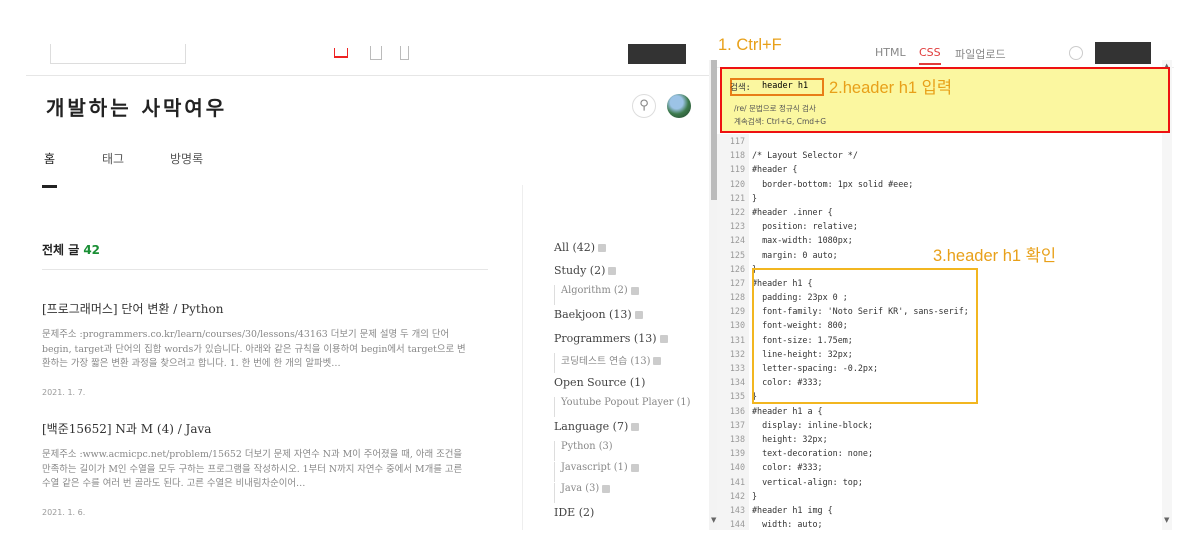  I want to click on code-text: width: auto;, so click(786, 524).